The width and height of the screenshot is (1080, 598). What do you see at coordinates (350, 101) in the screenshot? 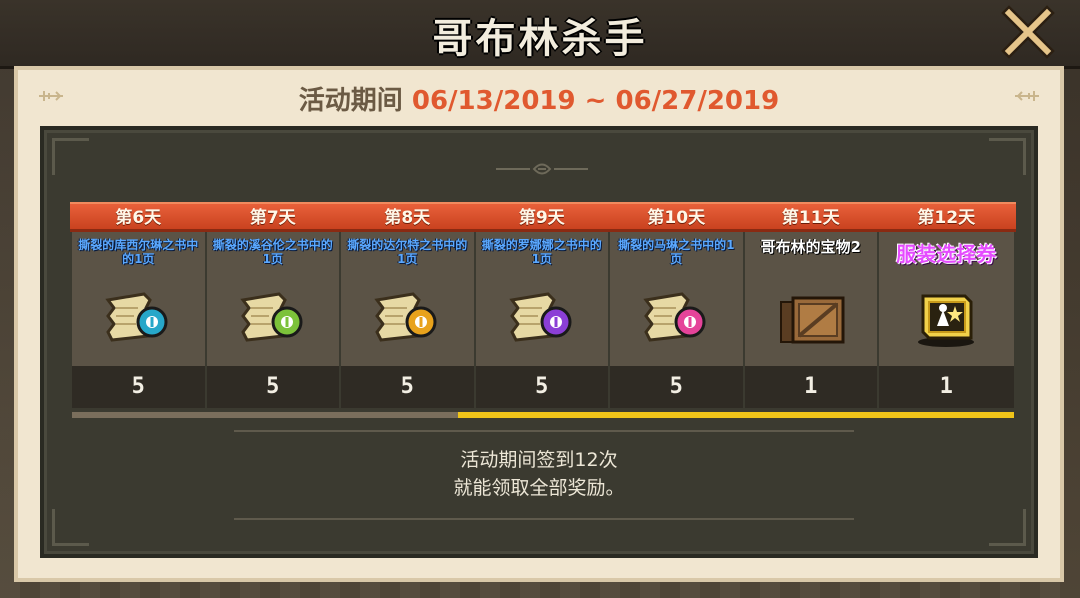
I see `period-label: 活动期间` at bounding box center [350, 101].